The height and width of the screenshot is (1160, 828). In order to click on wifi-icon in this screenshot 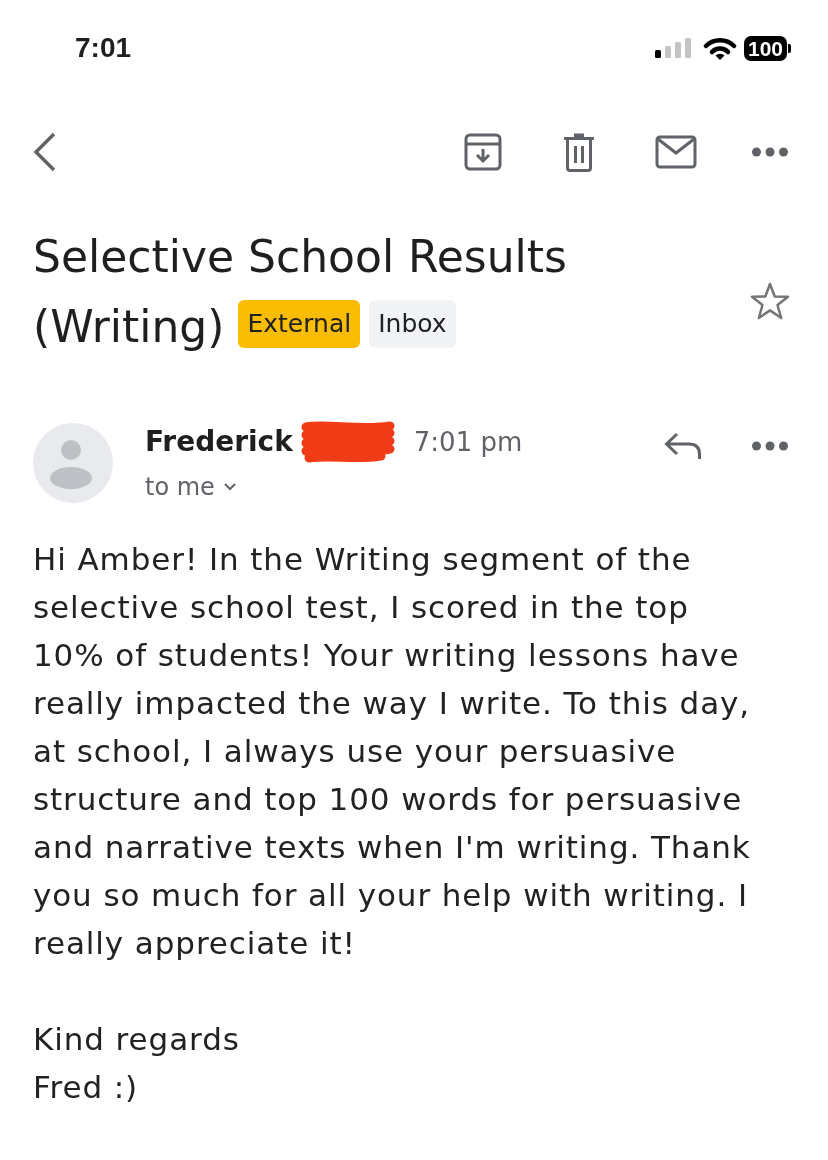, I will do `click(719, 48)`.